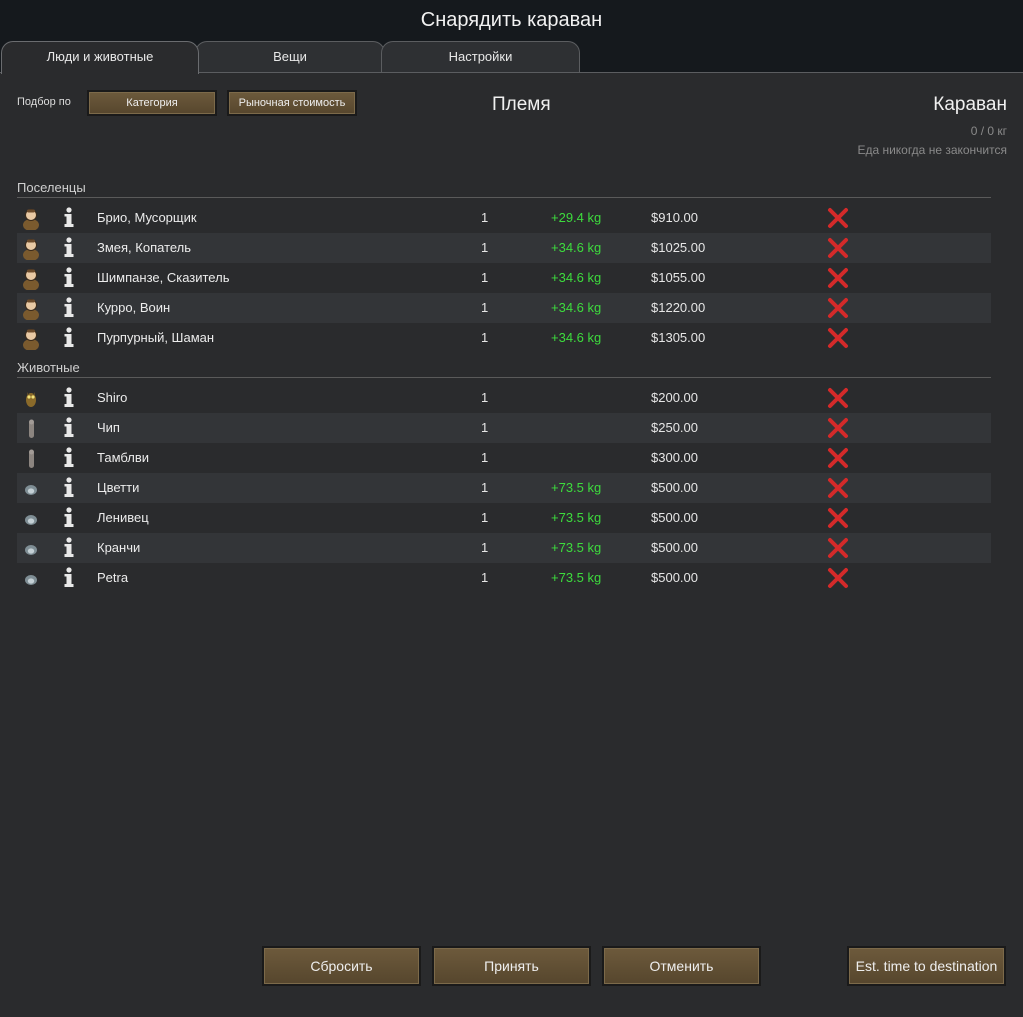  Describe the element at coordinates (932, 150) in the screenshot. I see `caravan-food-status: Еда никогда не закончится` at that location.